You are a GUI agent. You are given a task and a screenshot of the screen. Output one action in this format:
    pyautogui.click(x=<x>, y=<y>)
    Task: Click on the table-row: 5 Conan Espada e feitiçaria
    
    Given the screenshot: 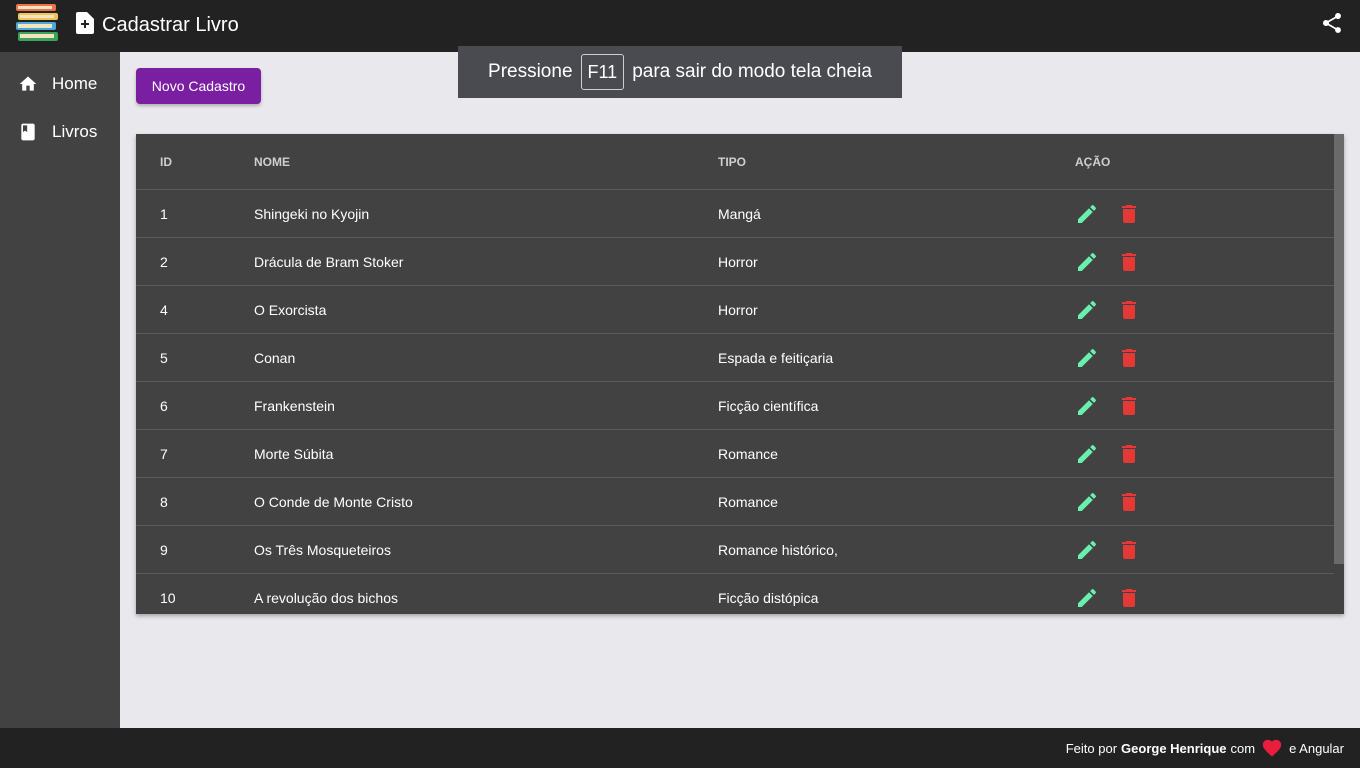 What is the action you would take?
    pyautogui.click(x=735, y=358)
    